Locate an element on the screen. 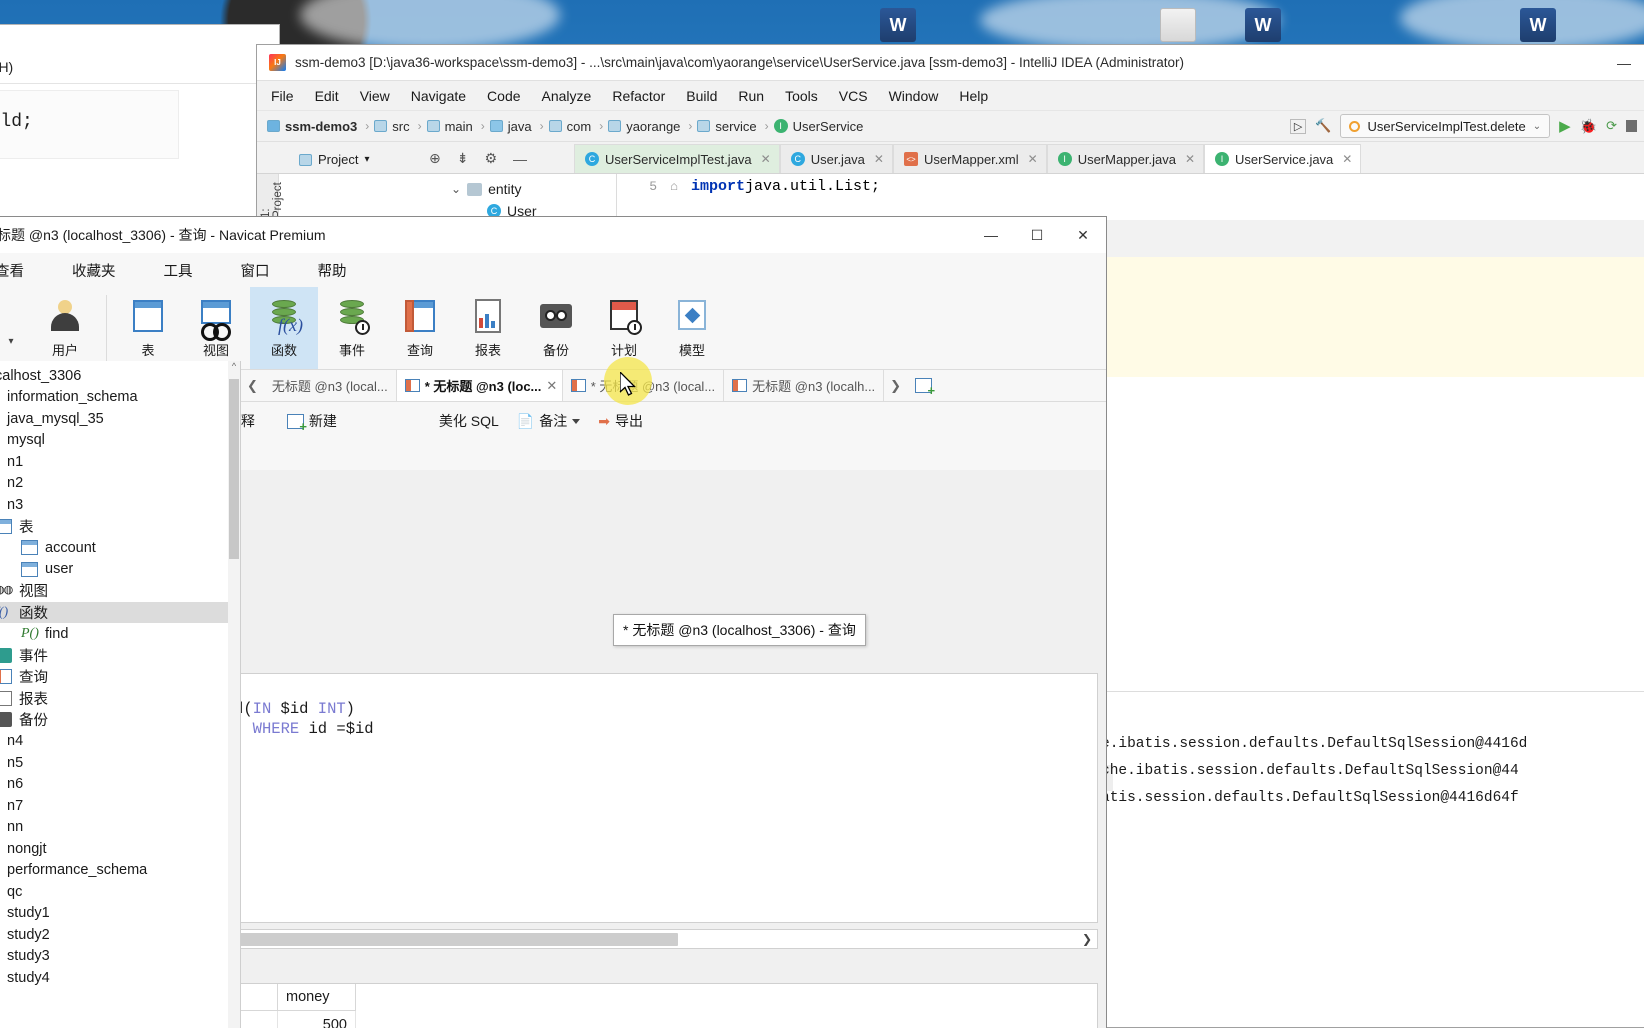  cell-money: 500 is located at coordinates (317, 1019).